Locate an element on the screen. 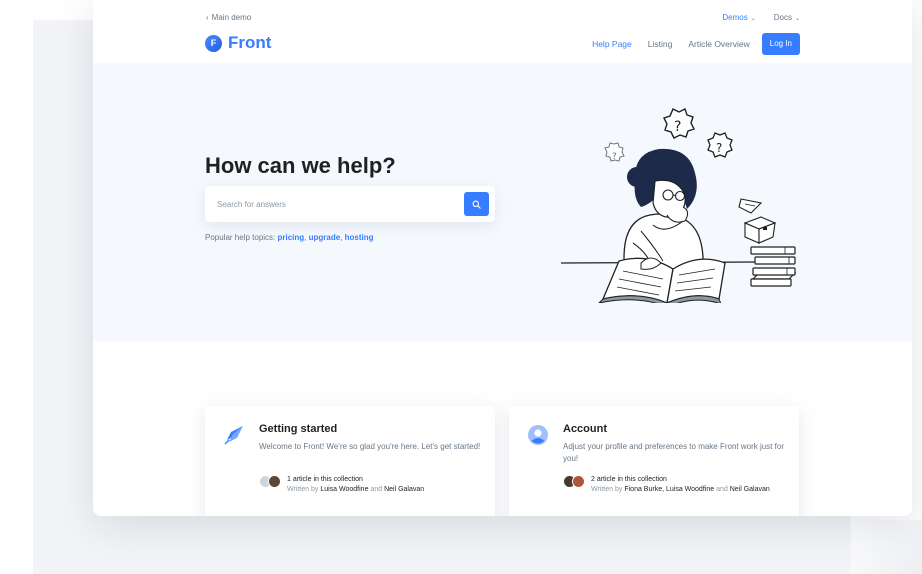 The image size is (922, 574). search-icon is located at coordinates (476, 204).